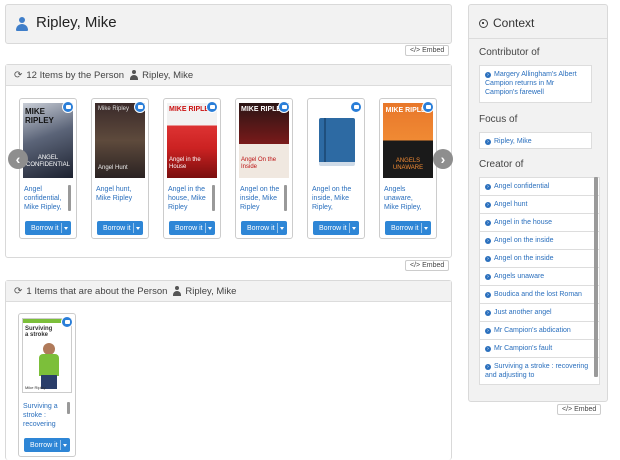 This screenshot has width=620, height=460. I want to click on item-title-link: Angel confidential, Mike Ripley,, so click(46, 201).